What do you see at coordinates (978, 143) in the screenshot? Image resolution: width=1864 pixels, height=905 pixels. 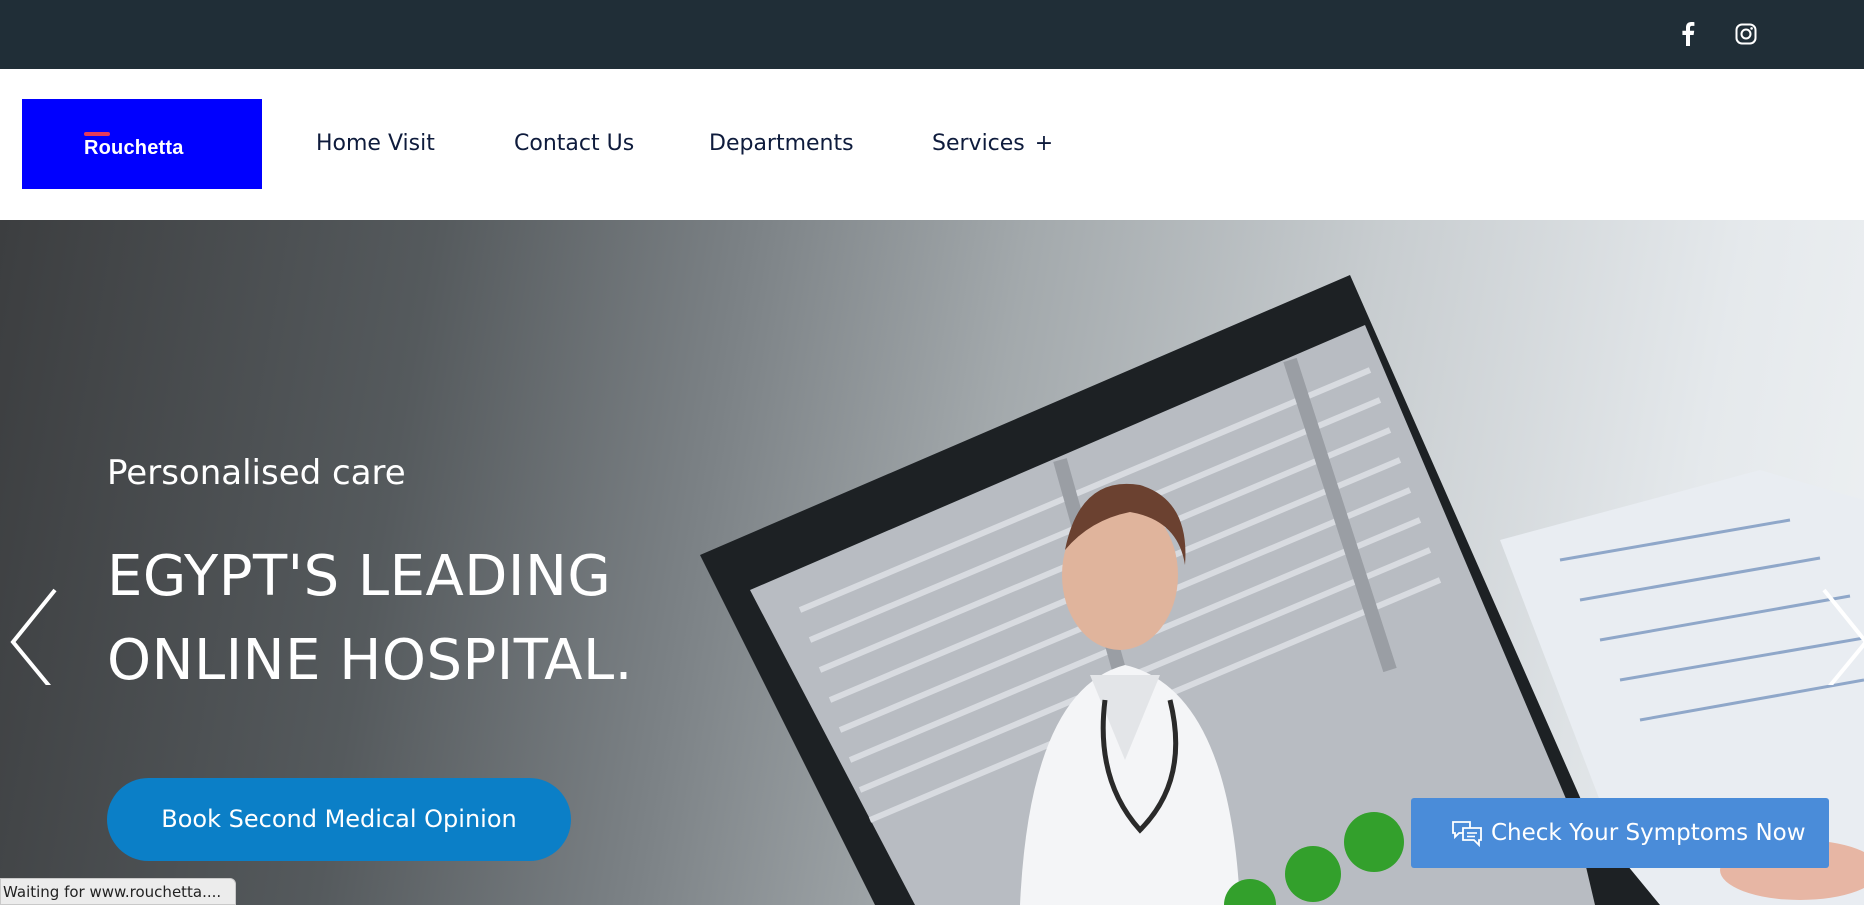 I see `nav-services-label: Services` at bounding box center [978, 143].